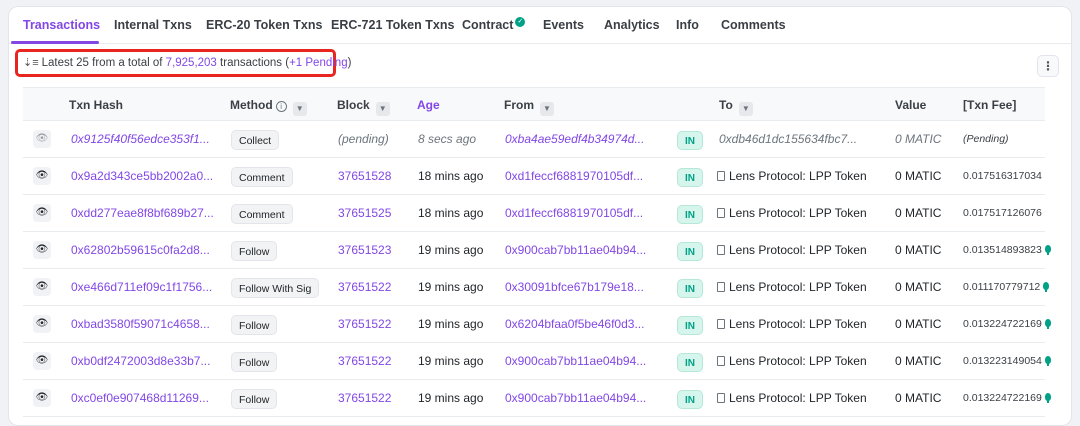  I want to click on col-block-label: Block, so click(353, 105).